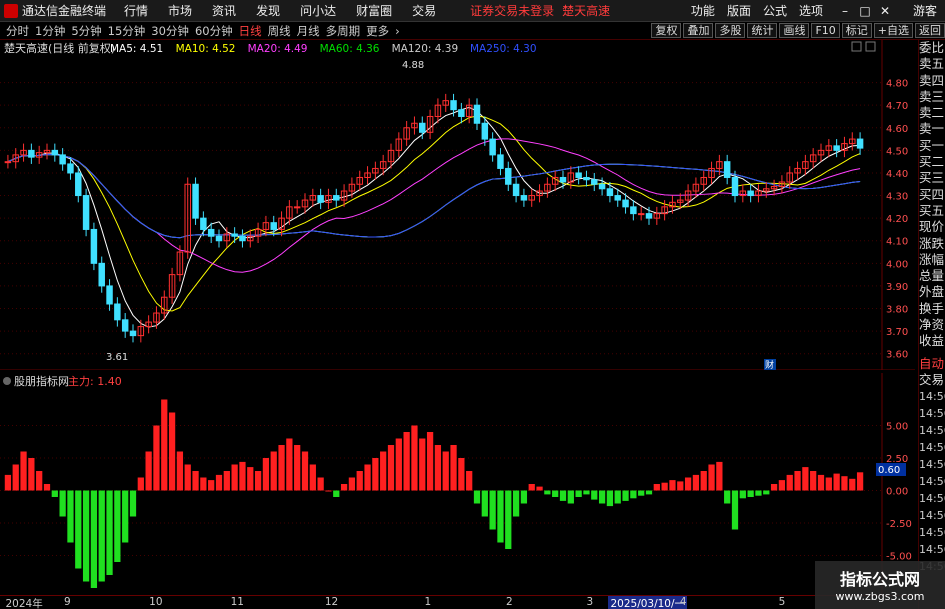  Describe the element at coordinates (343, 31) in the screenshot. I see `period-multi: 多周期` at that location.